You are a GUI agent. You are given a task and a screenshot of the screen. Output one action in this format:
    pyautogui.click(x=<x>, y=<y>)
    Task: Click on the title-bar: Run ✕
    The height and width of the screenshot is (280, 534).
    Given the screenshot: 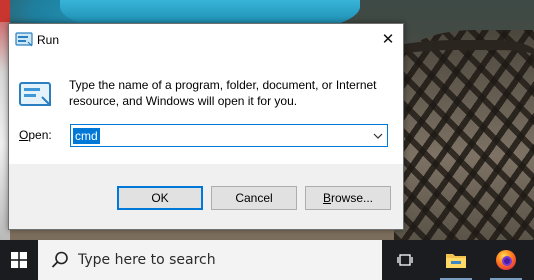 What is the action you would take?
    pyautogui.click(x=206, y=39)
    